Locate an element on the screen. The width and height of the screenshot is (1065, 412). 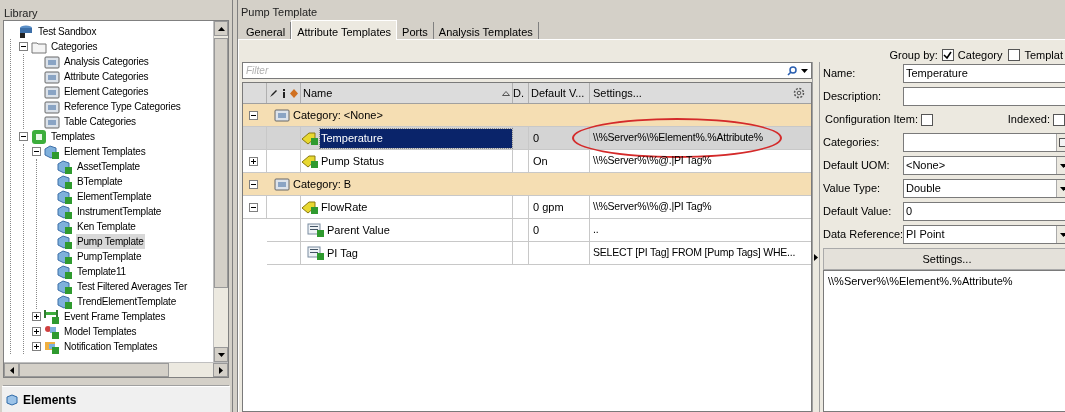
settings-icon is located at coordinates (799, 93).